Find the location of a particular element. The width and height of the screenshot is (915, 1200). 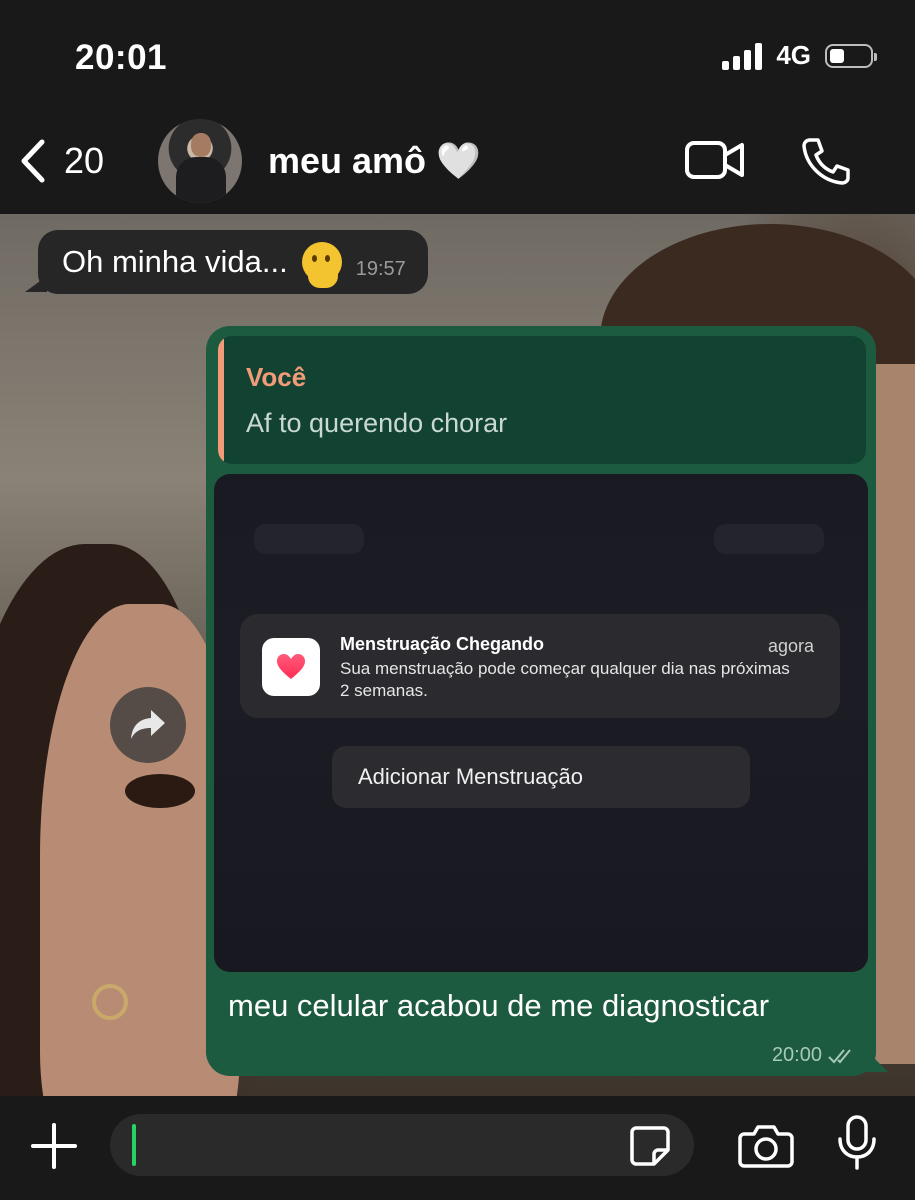

plus-icon is located at coordinates (54, 1146).